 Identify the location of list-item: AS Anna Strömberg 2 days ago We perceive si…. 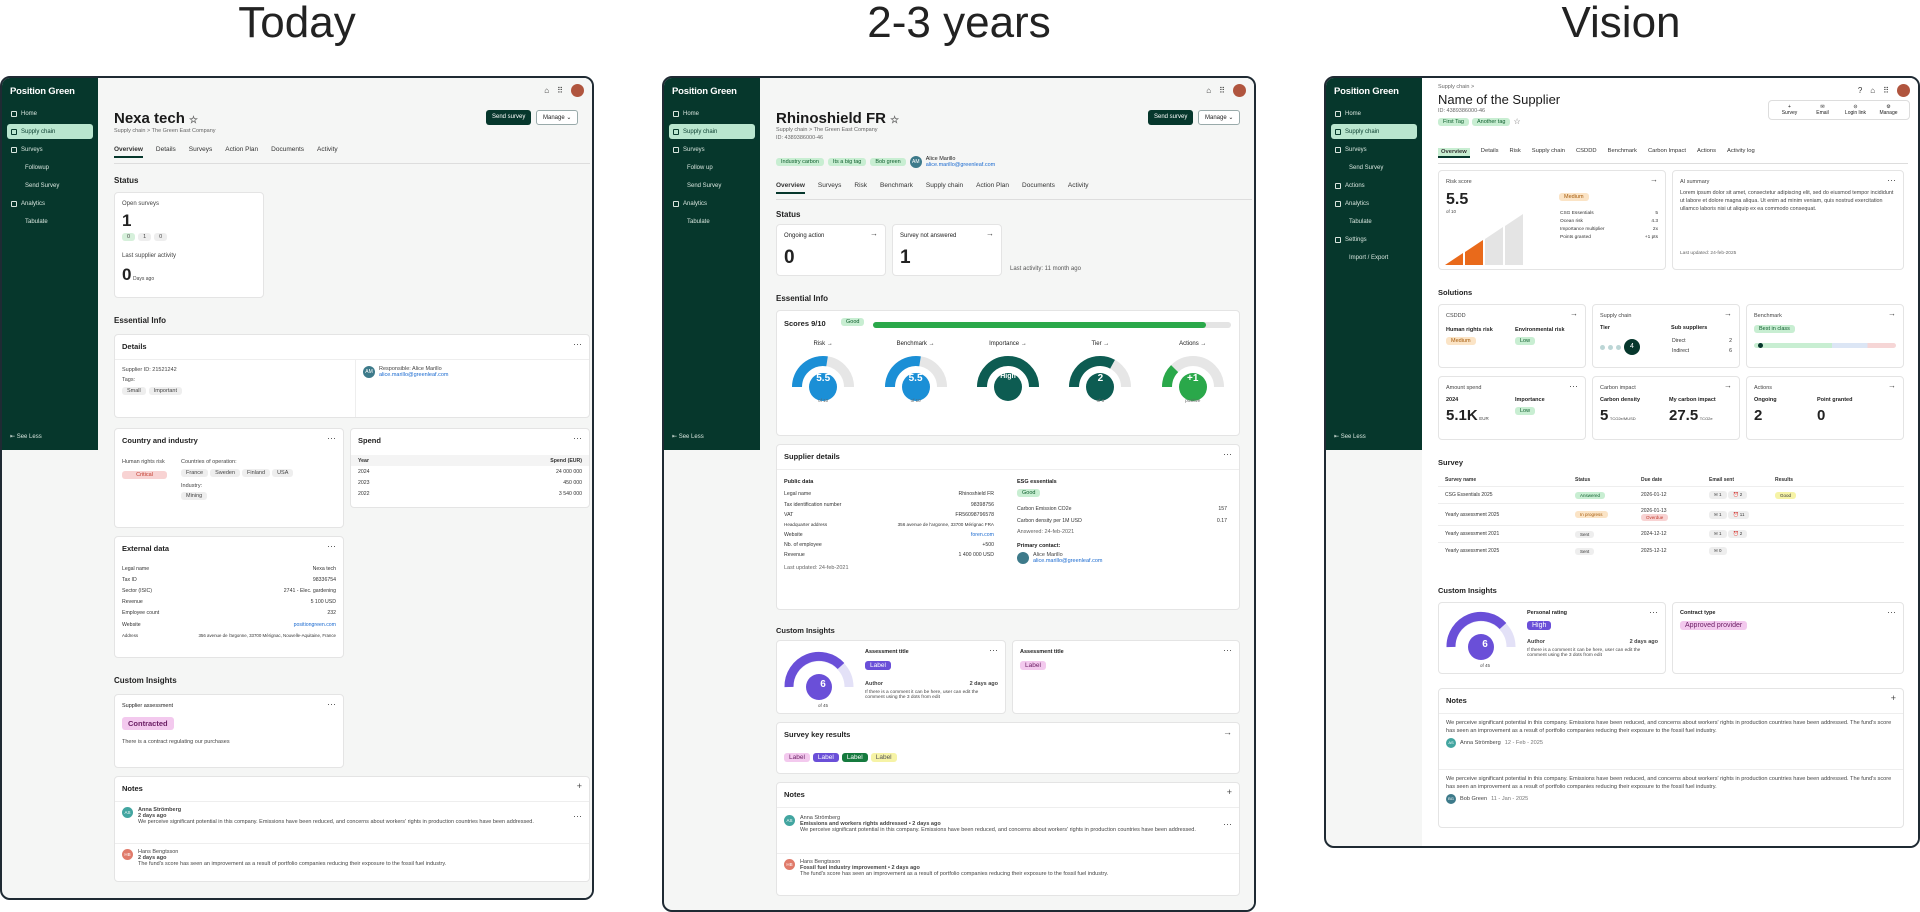
(328, 816).